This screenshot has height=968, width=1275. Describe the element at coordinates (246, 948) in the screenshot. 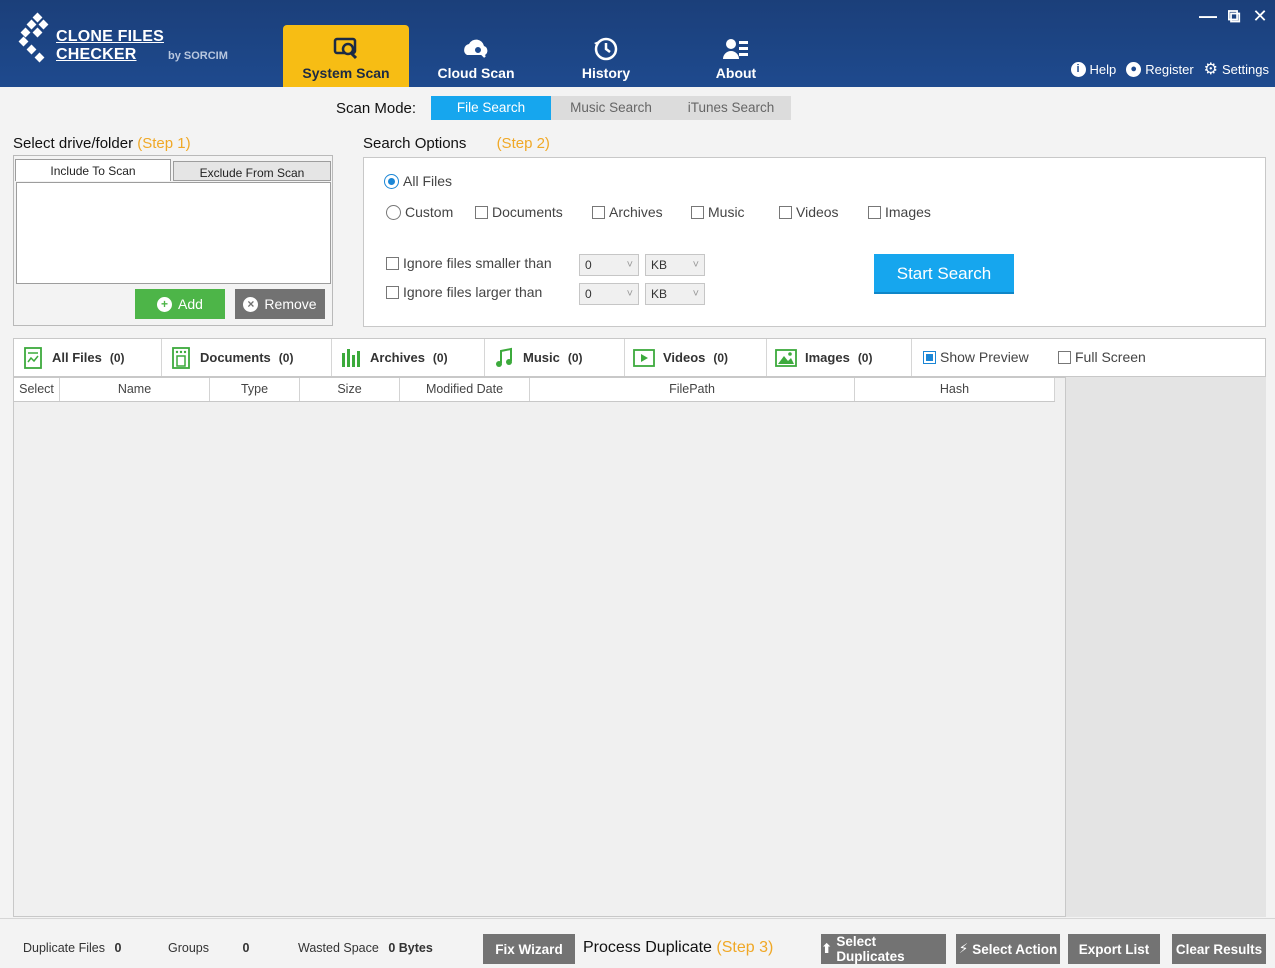

I see `groups-value: 0` at that location.